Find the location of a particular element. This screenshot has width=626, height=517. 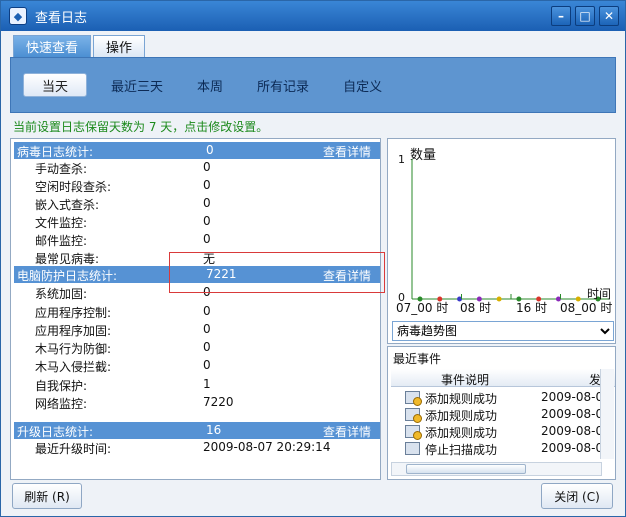

filter-bar: 当天 最近三天 本周 所有记录 自定义 is located at coordinates (313, 85).